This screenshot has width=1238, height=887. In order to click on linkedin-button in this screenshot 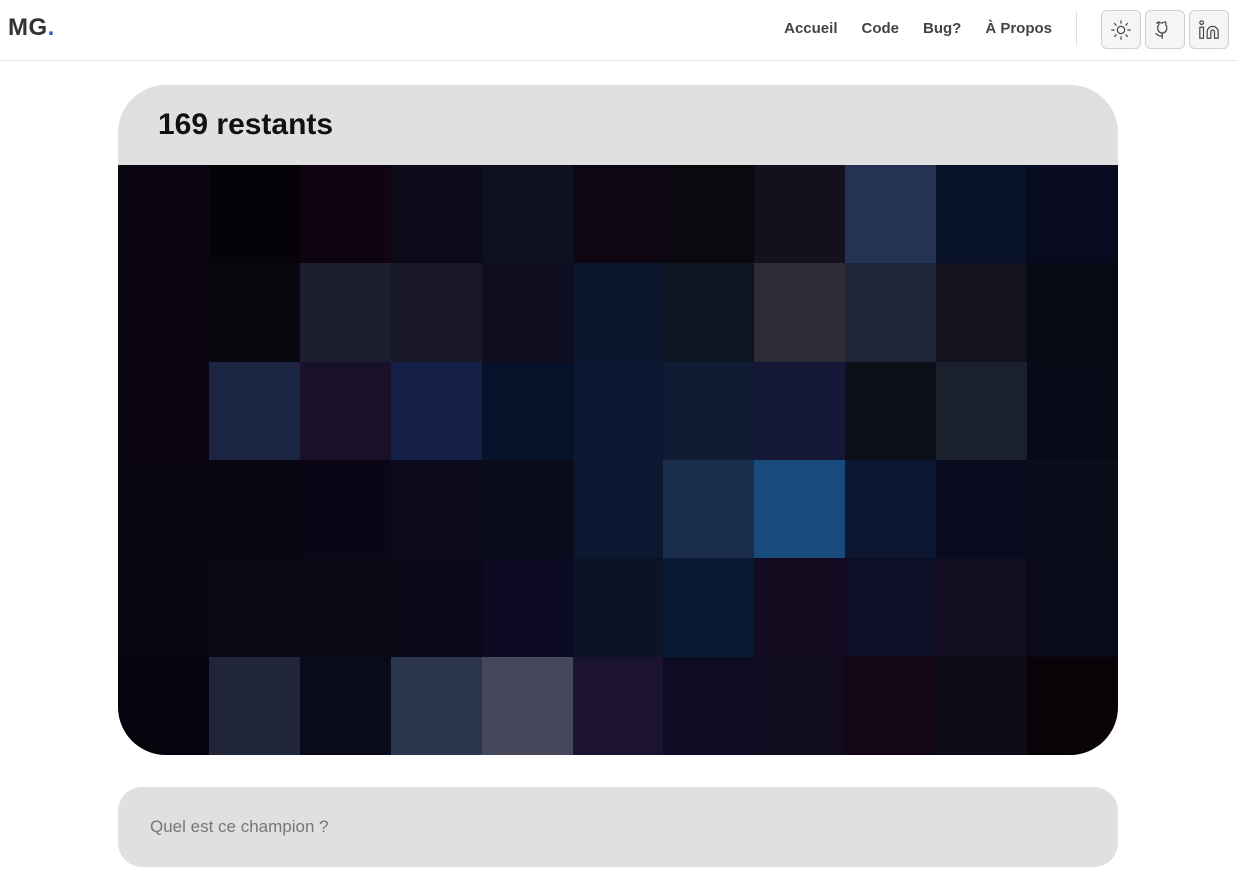, I will do `click(1209, 29)`.